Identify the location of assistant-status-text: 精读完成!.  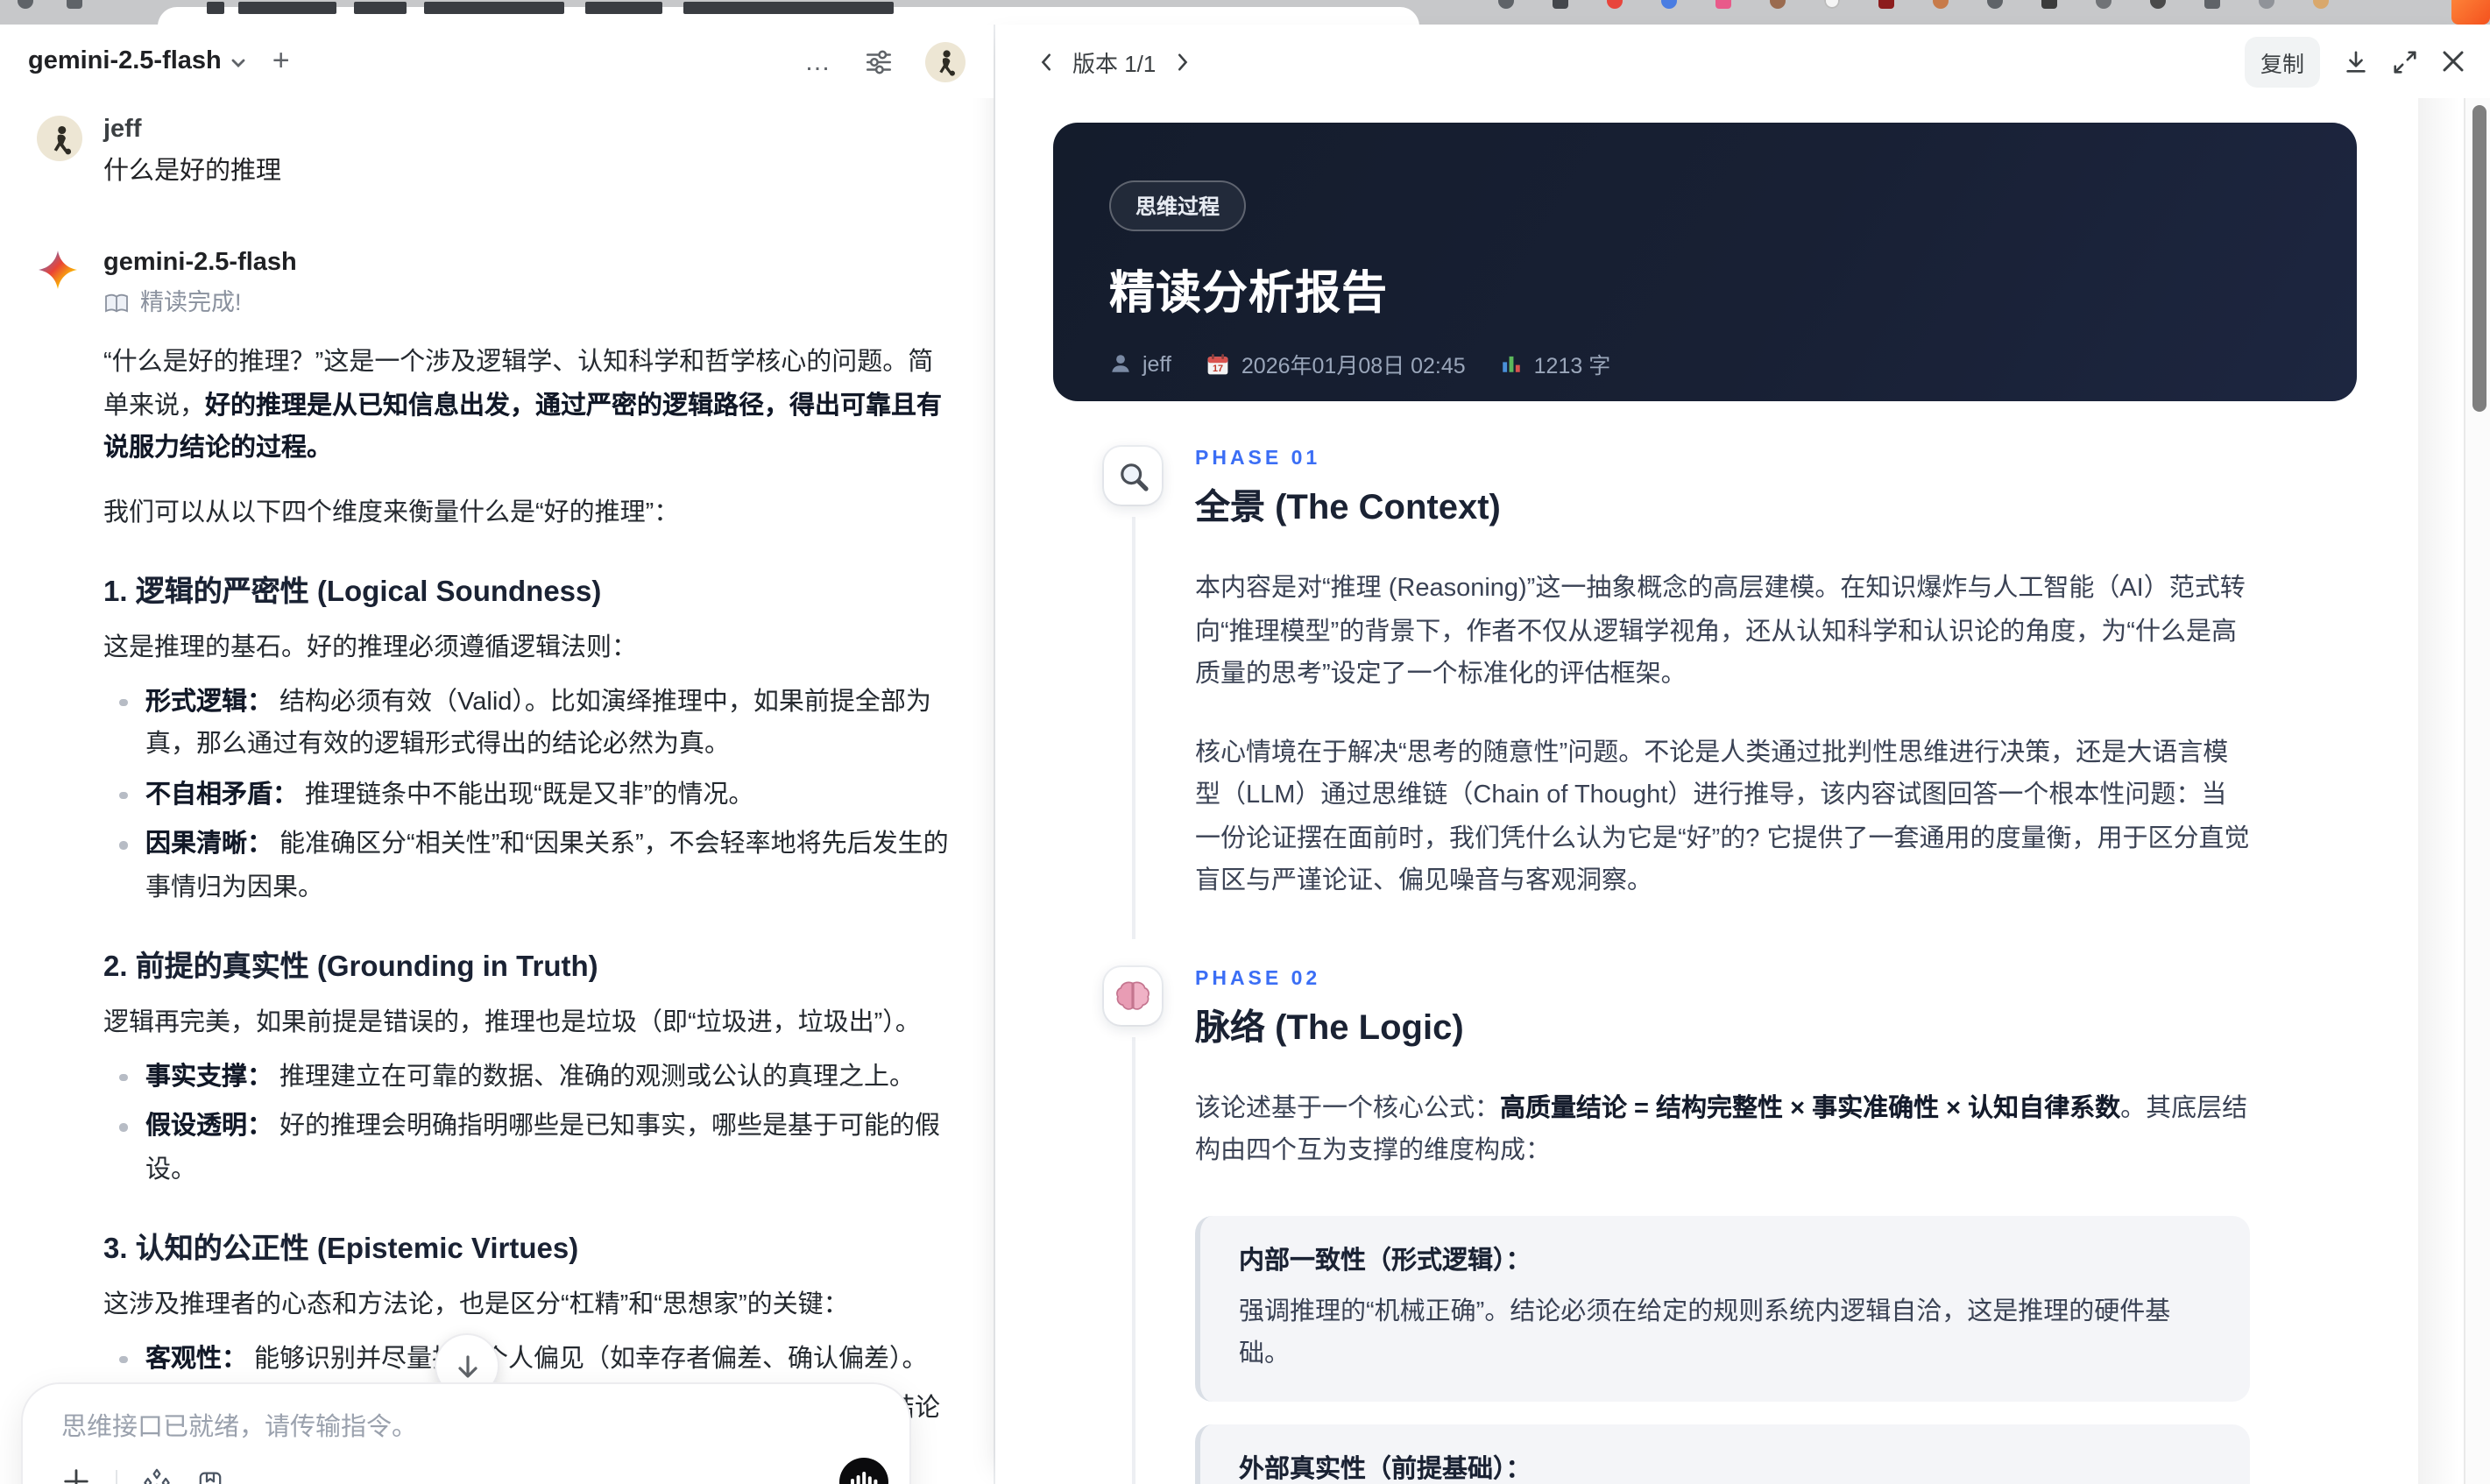
(191, 302).